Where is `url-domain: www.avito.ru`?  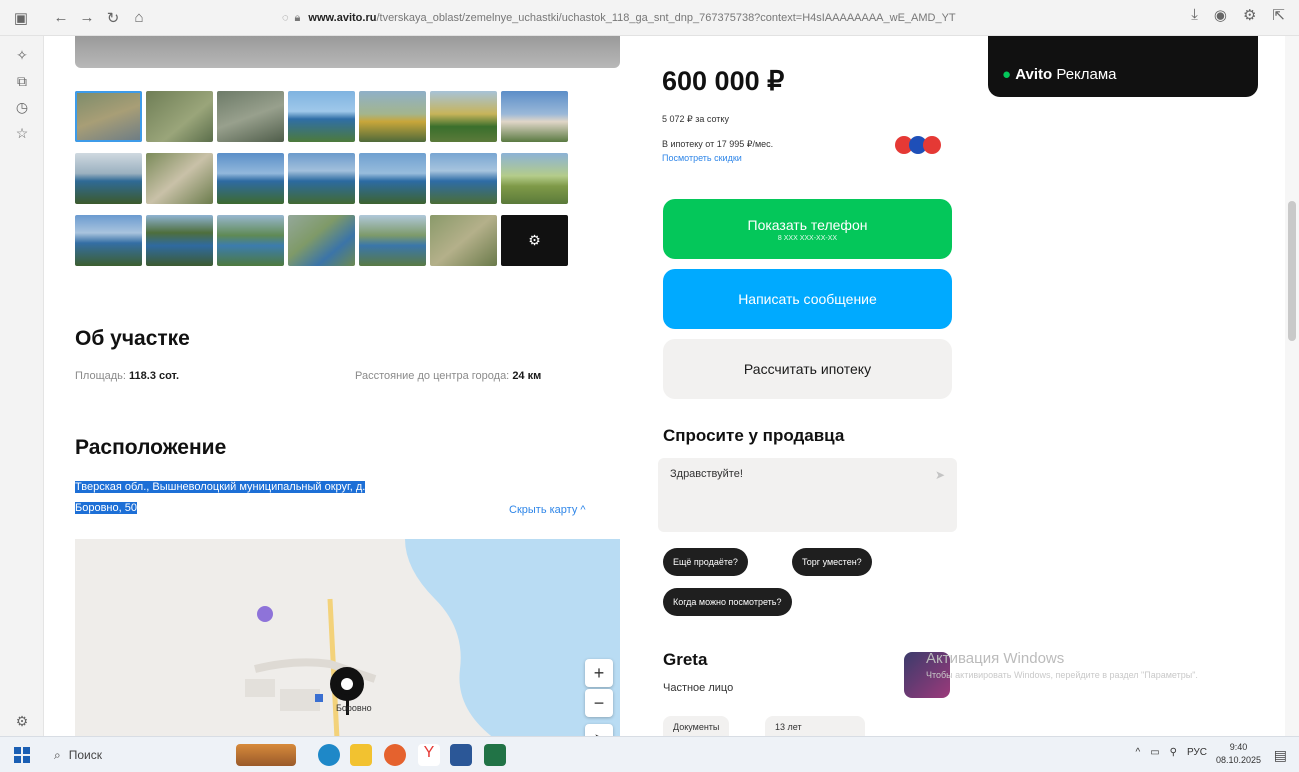 url-domain: www.avito.ru is located at coordinates (342, 18).